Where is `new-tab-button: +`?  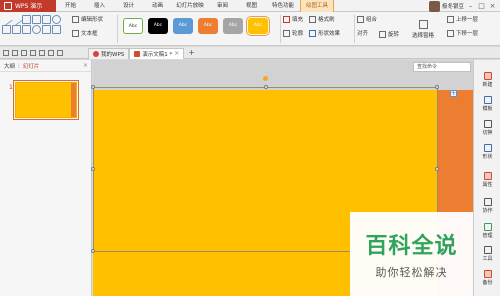 new-tab-button: + is located at coordinates (189, 52).